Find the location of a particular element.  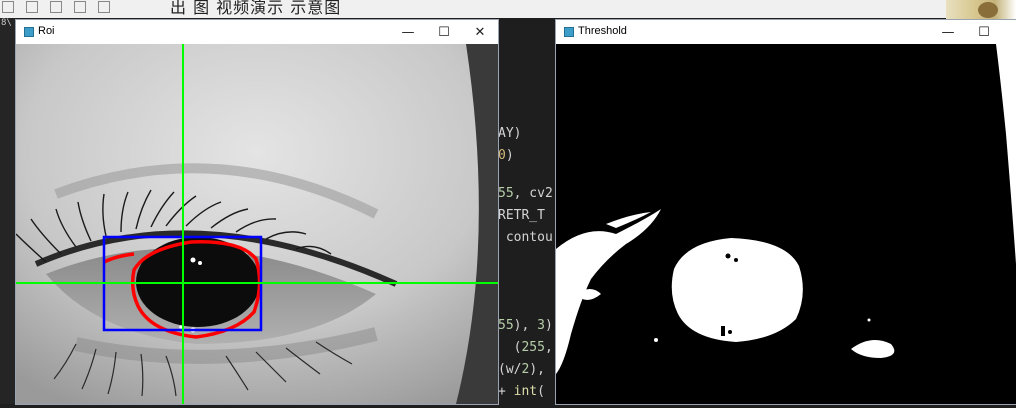

editor-left-edge: 8\ is located at coordinates (8, 211).